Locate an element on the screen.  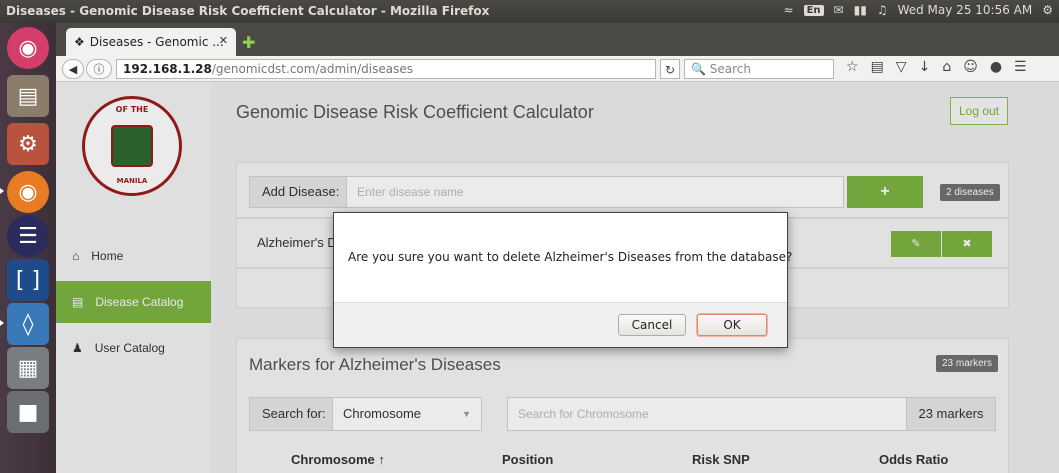
mail-icon: ✉ is located at coordinates (839, 10).